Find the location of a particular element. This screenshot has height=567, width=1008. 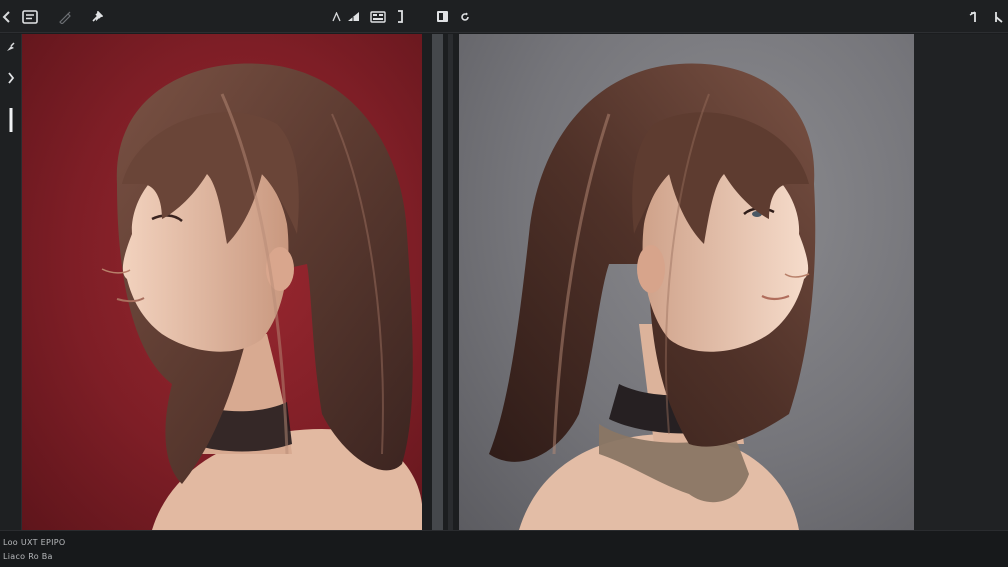

menu-icon is located at coordinates (998, 16).